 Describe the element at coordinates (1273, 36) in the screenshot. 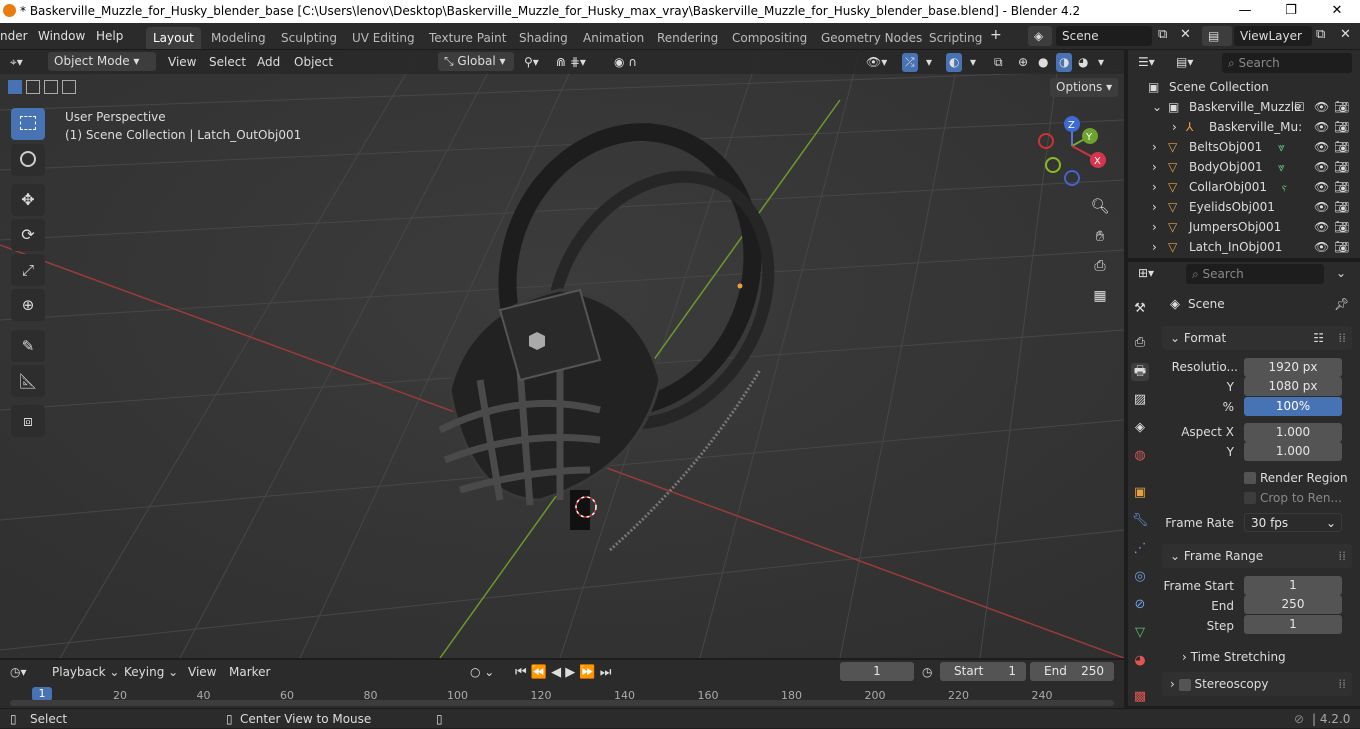

I see `view-layer-field: ViewLayer` at that location.